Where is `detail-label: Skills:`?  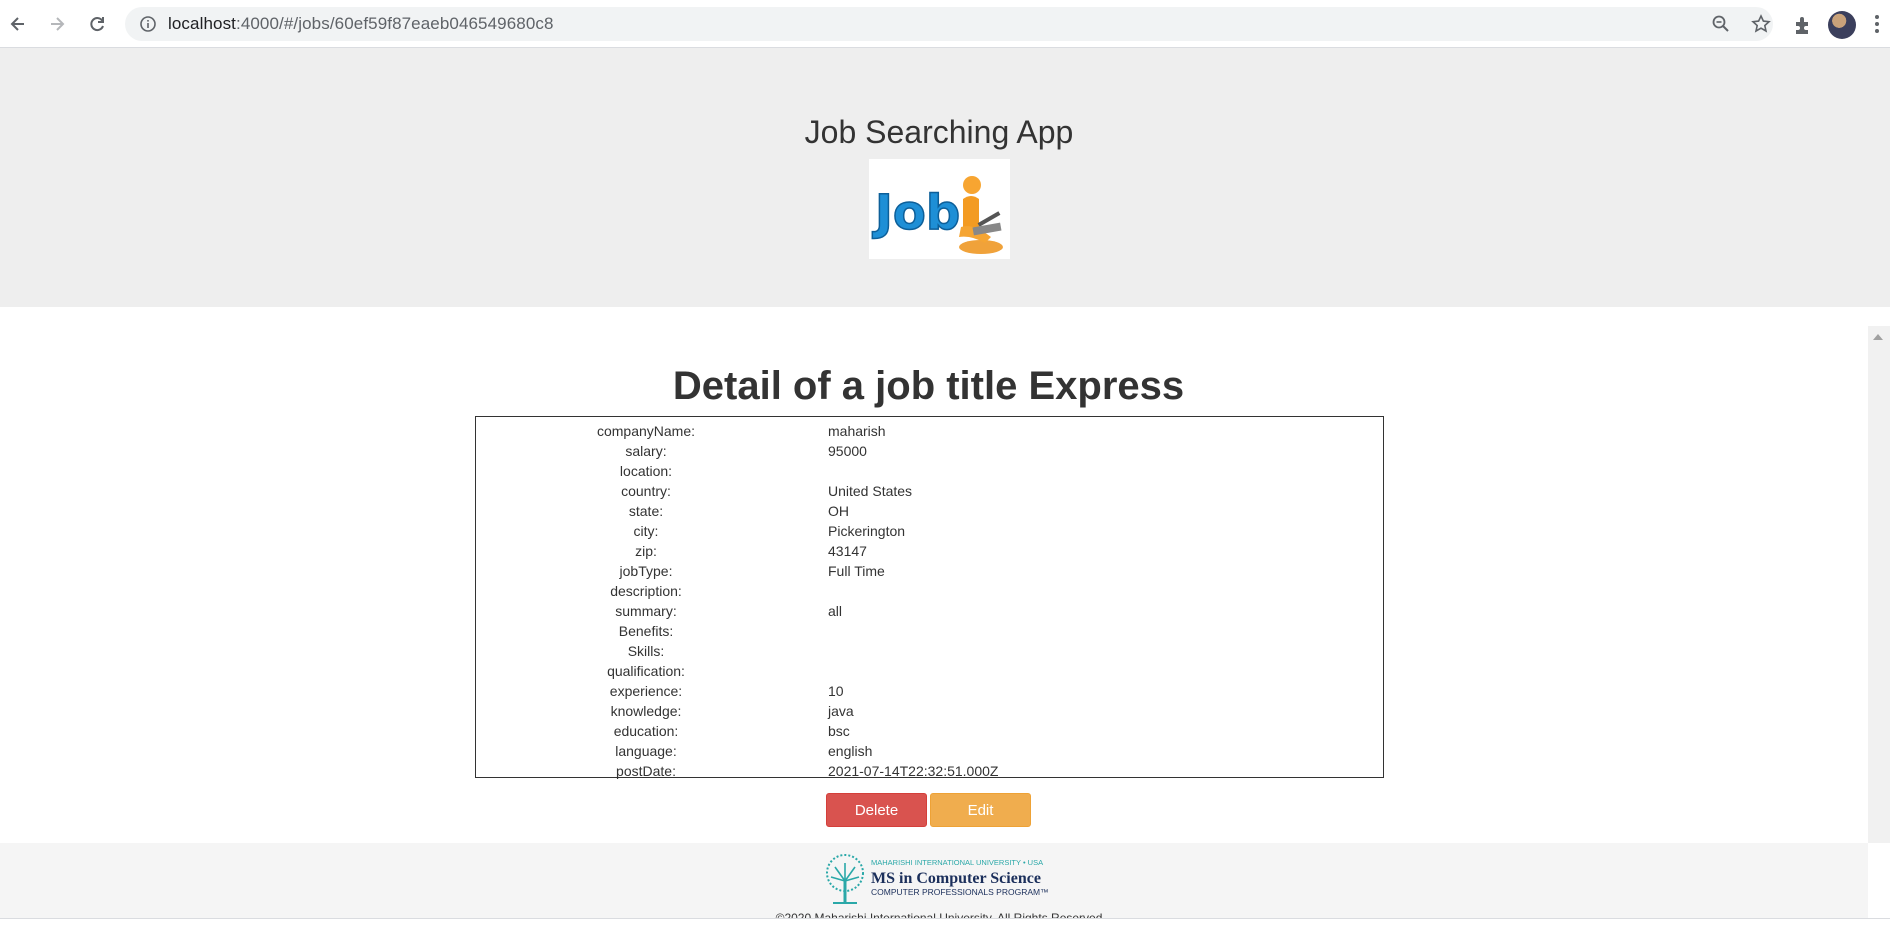
detail-label: Skills: is located at coordinates (646, 651).